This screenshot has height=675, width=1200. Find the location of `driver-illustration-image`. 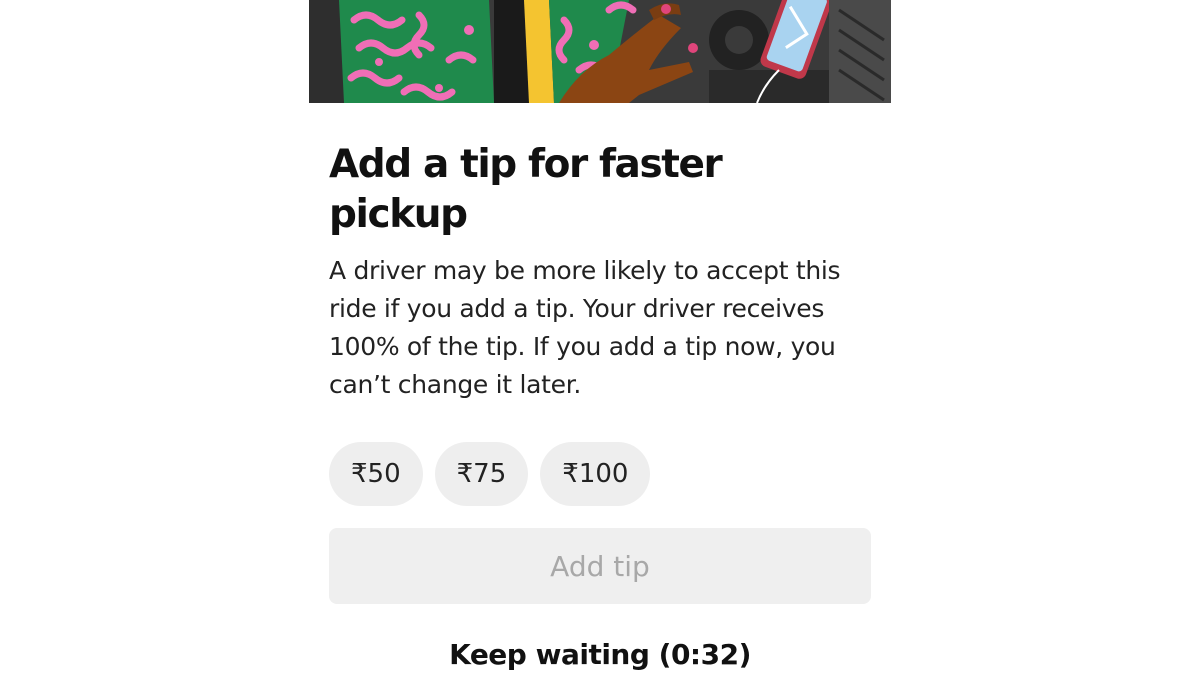

driver-illustration-image is located at coordinates (600, 51).